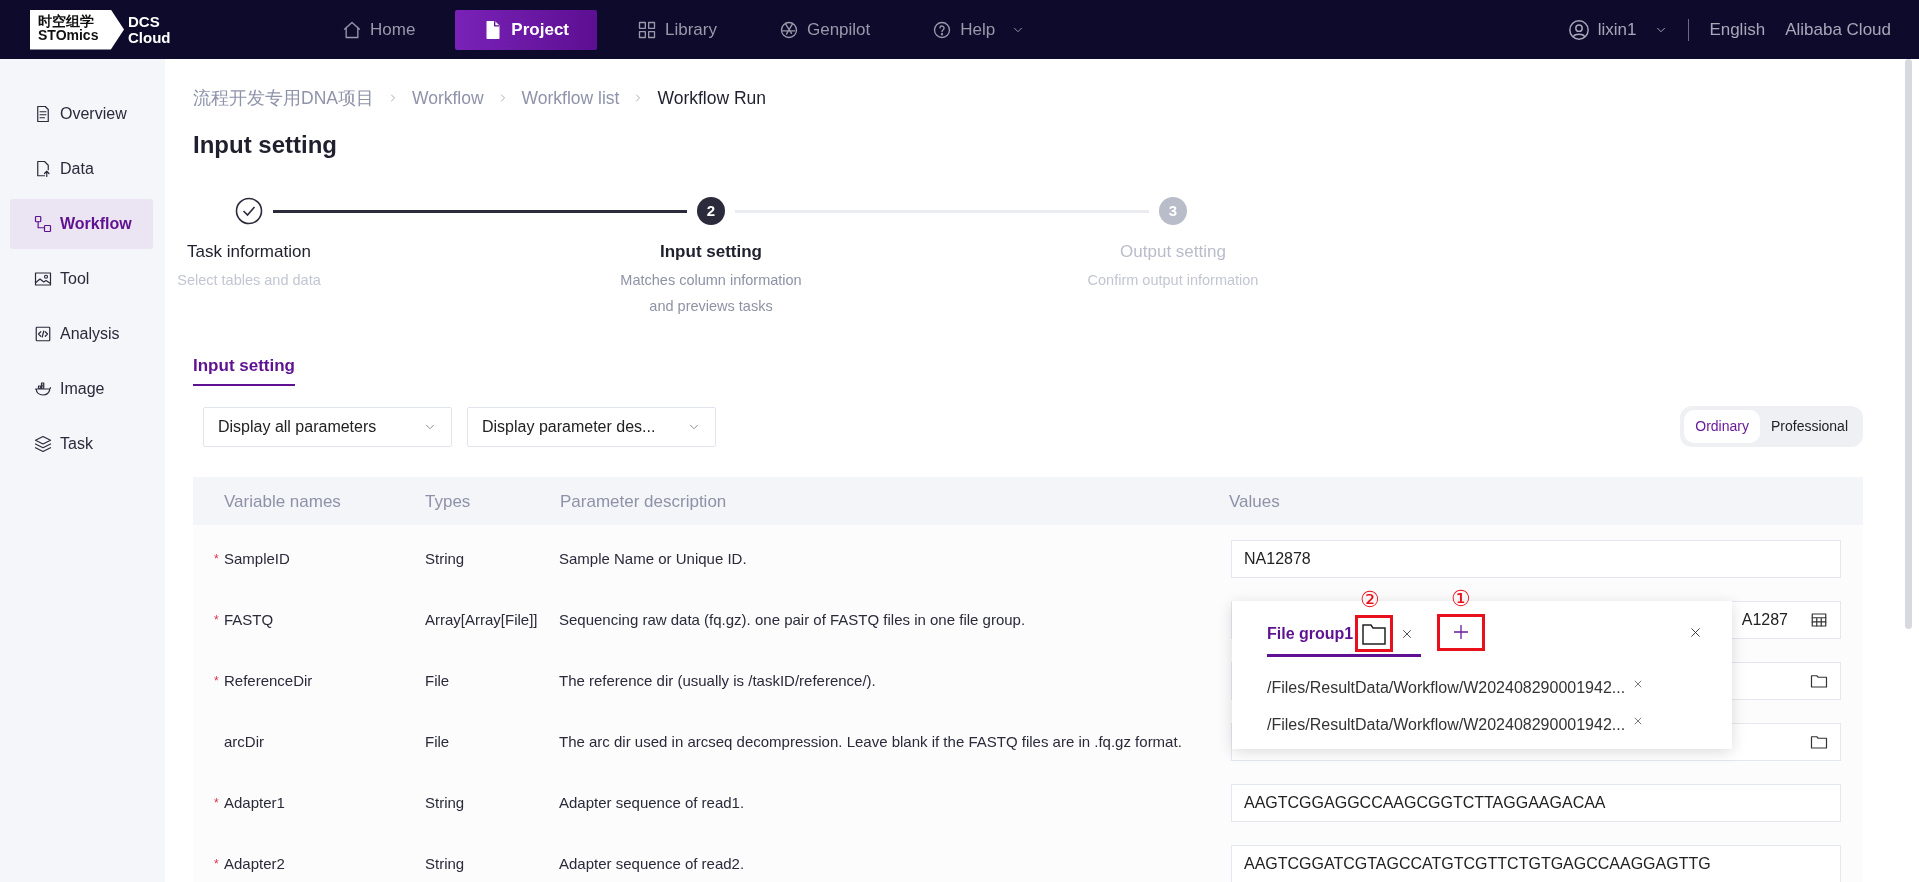 The width and height of the screenshot is (1919, 882). What do you see at coordinates (1908, 344) in the screenshot?
I see `scrollbar-thumb` at bounding box center [1908, 344].